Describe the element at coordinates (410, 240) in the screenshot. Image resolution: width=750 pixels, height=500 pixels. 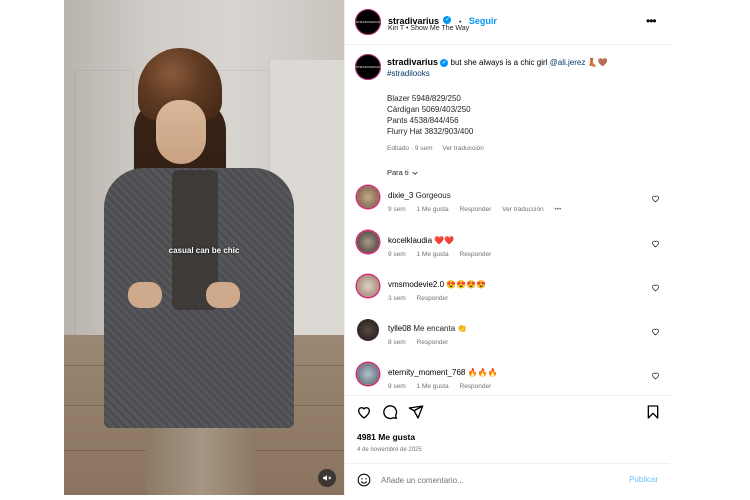
I see `comment-username: kocelklaudia` at that location.